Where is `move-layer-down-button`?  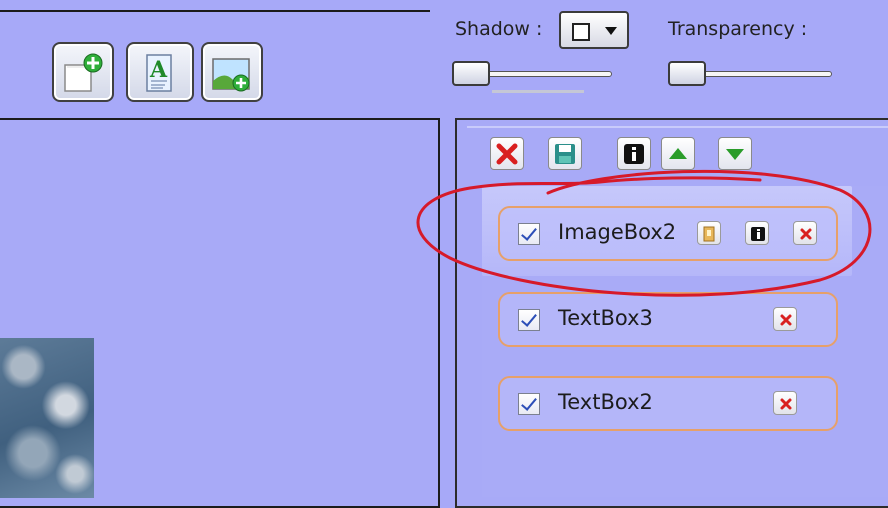
move-layer-down-button is located at coordinates (735, 153).